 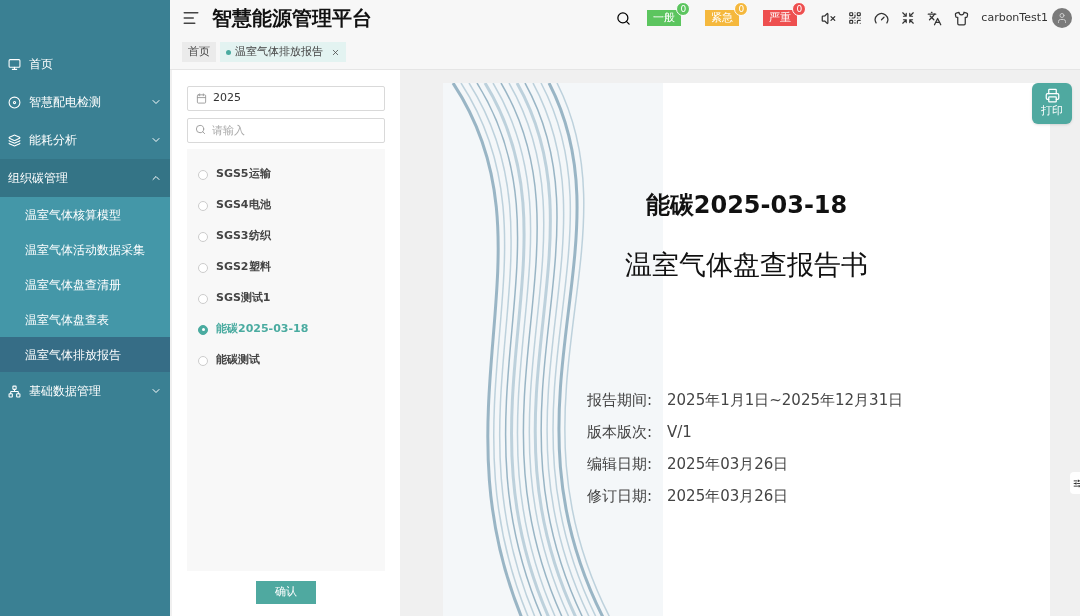 I want to click on menu-icon, so click(x=191, y=18).